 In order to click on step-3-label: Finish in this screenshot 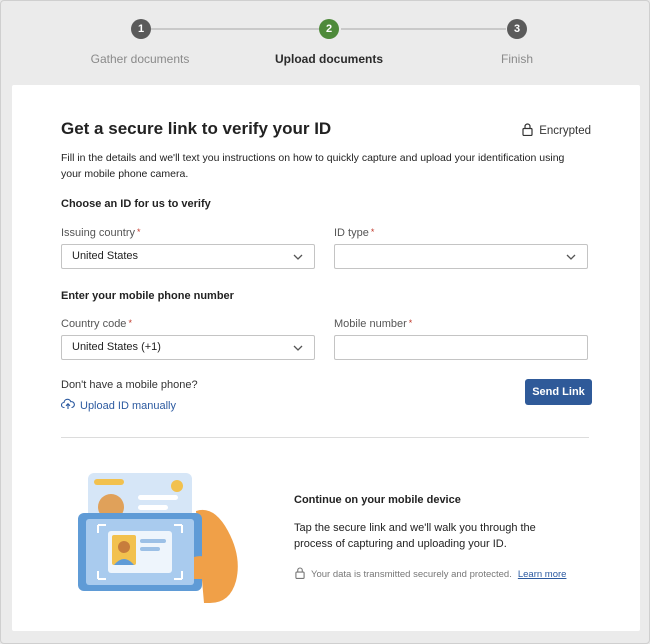, I will do `click(516, 59)`.